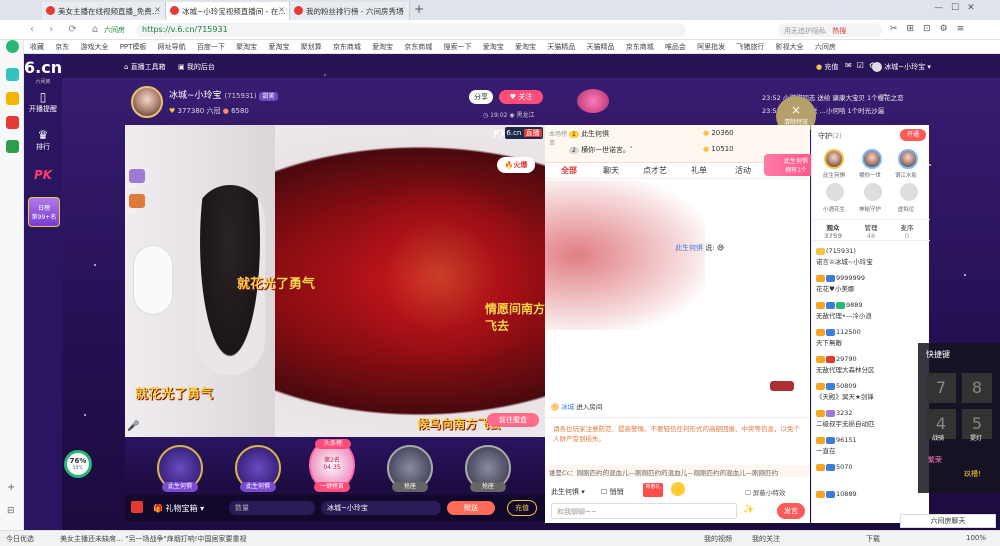 This screenshot has width=1000, height=546. Describe the element at coordinates (901, 67) in the screenshot. I see `user-menu: 冰城~小玲宝 ▾` at that location.